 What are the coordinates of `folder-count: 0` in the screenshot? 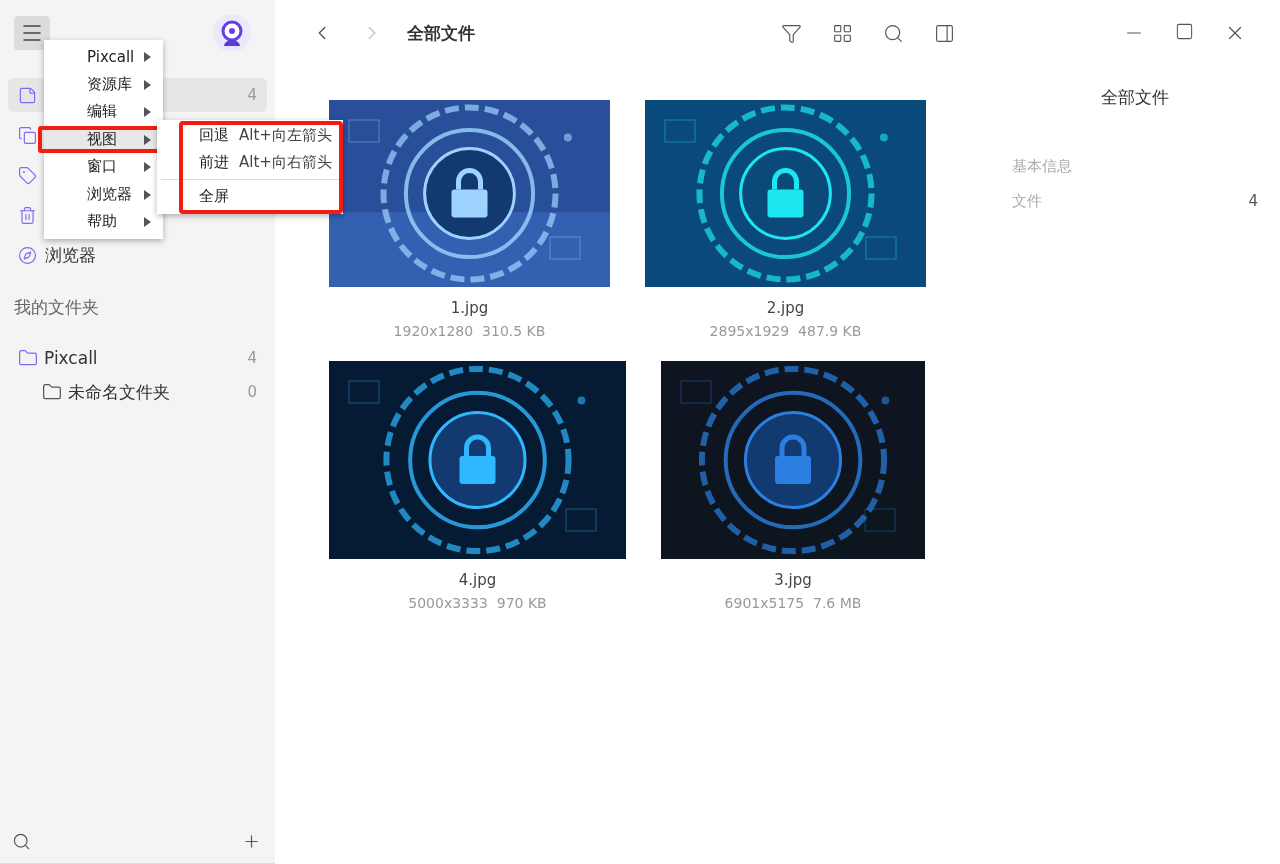 It's located at (252, 392).